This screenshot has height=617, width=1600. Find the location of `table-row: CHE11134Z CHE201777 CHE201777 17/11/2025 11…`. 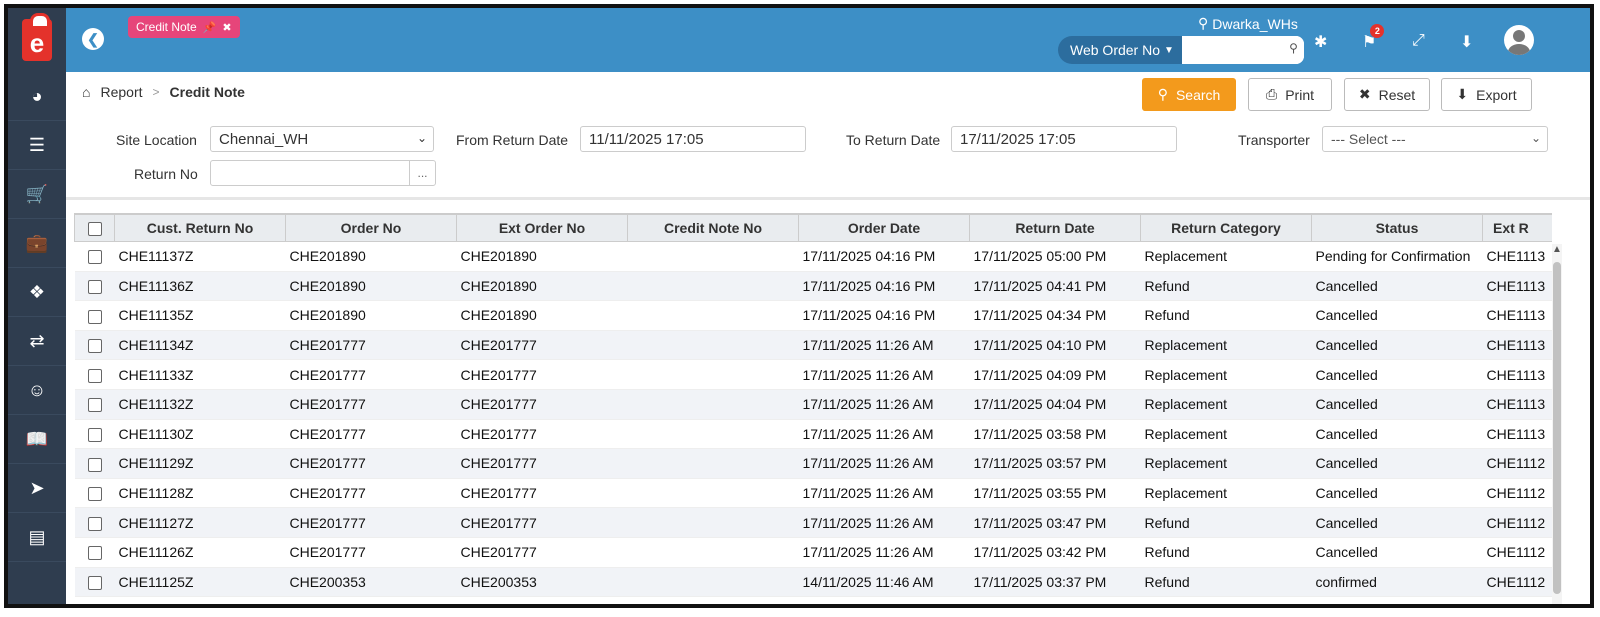

table-row: CHE11134Z CHE201777 CHE201777 17/11/2025 11… is located at coordinates (813, 345).